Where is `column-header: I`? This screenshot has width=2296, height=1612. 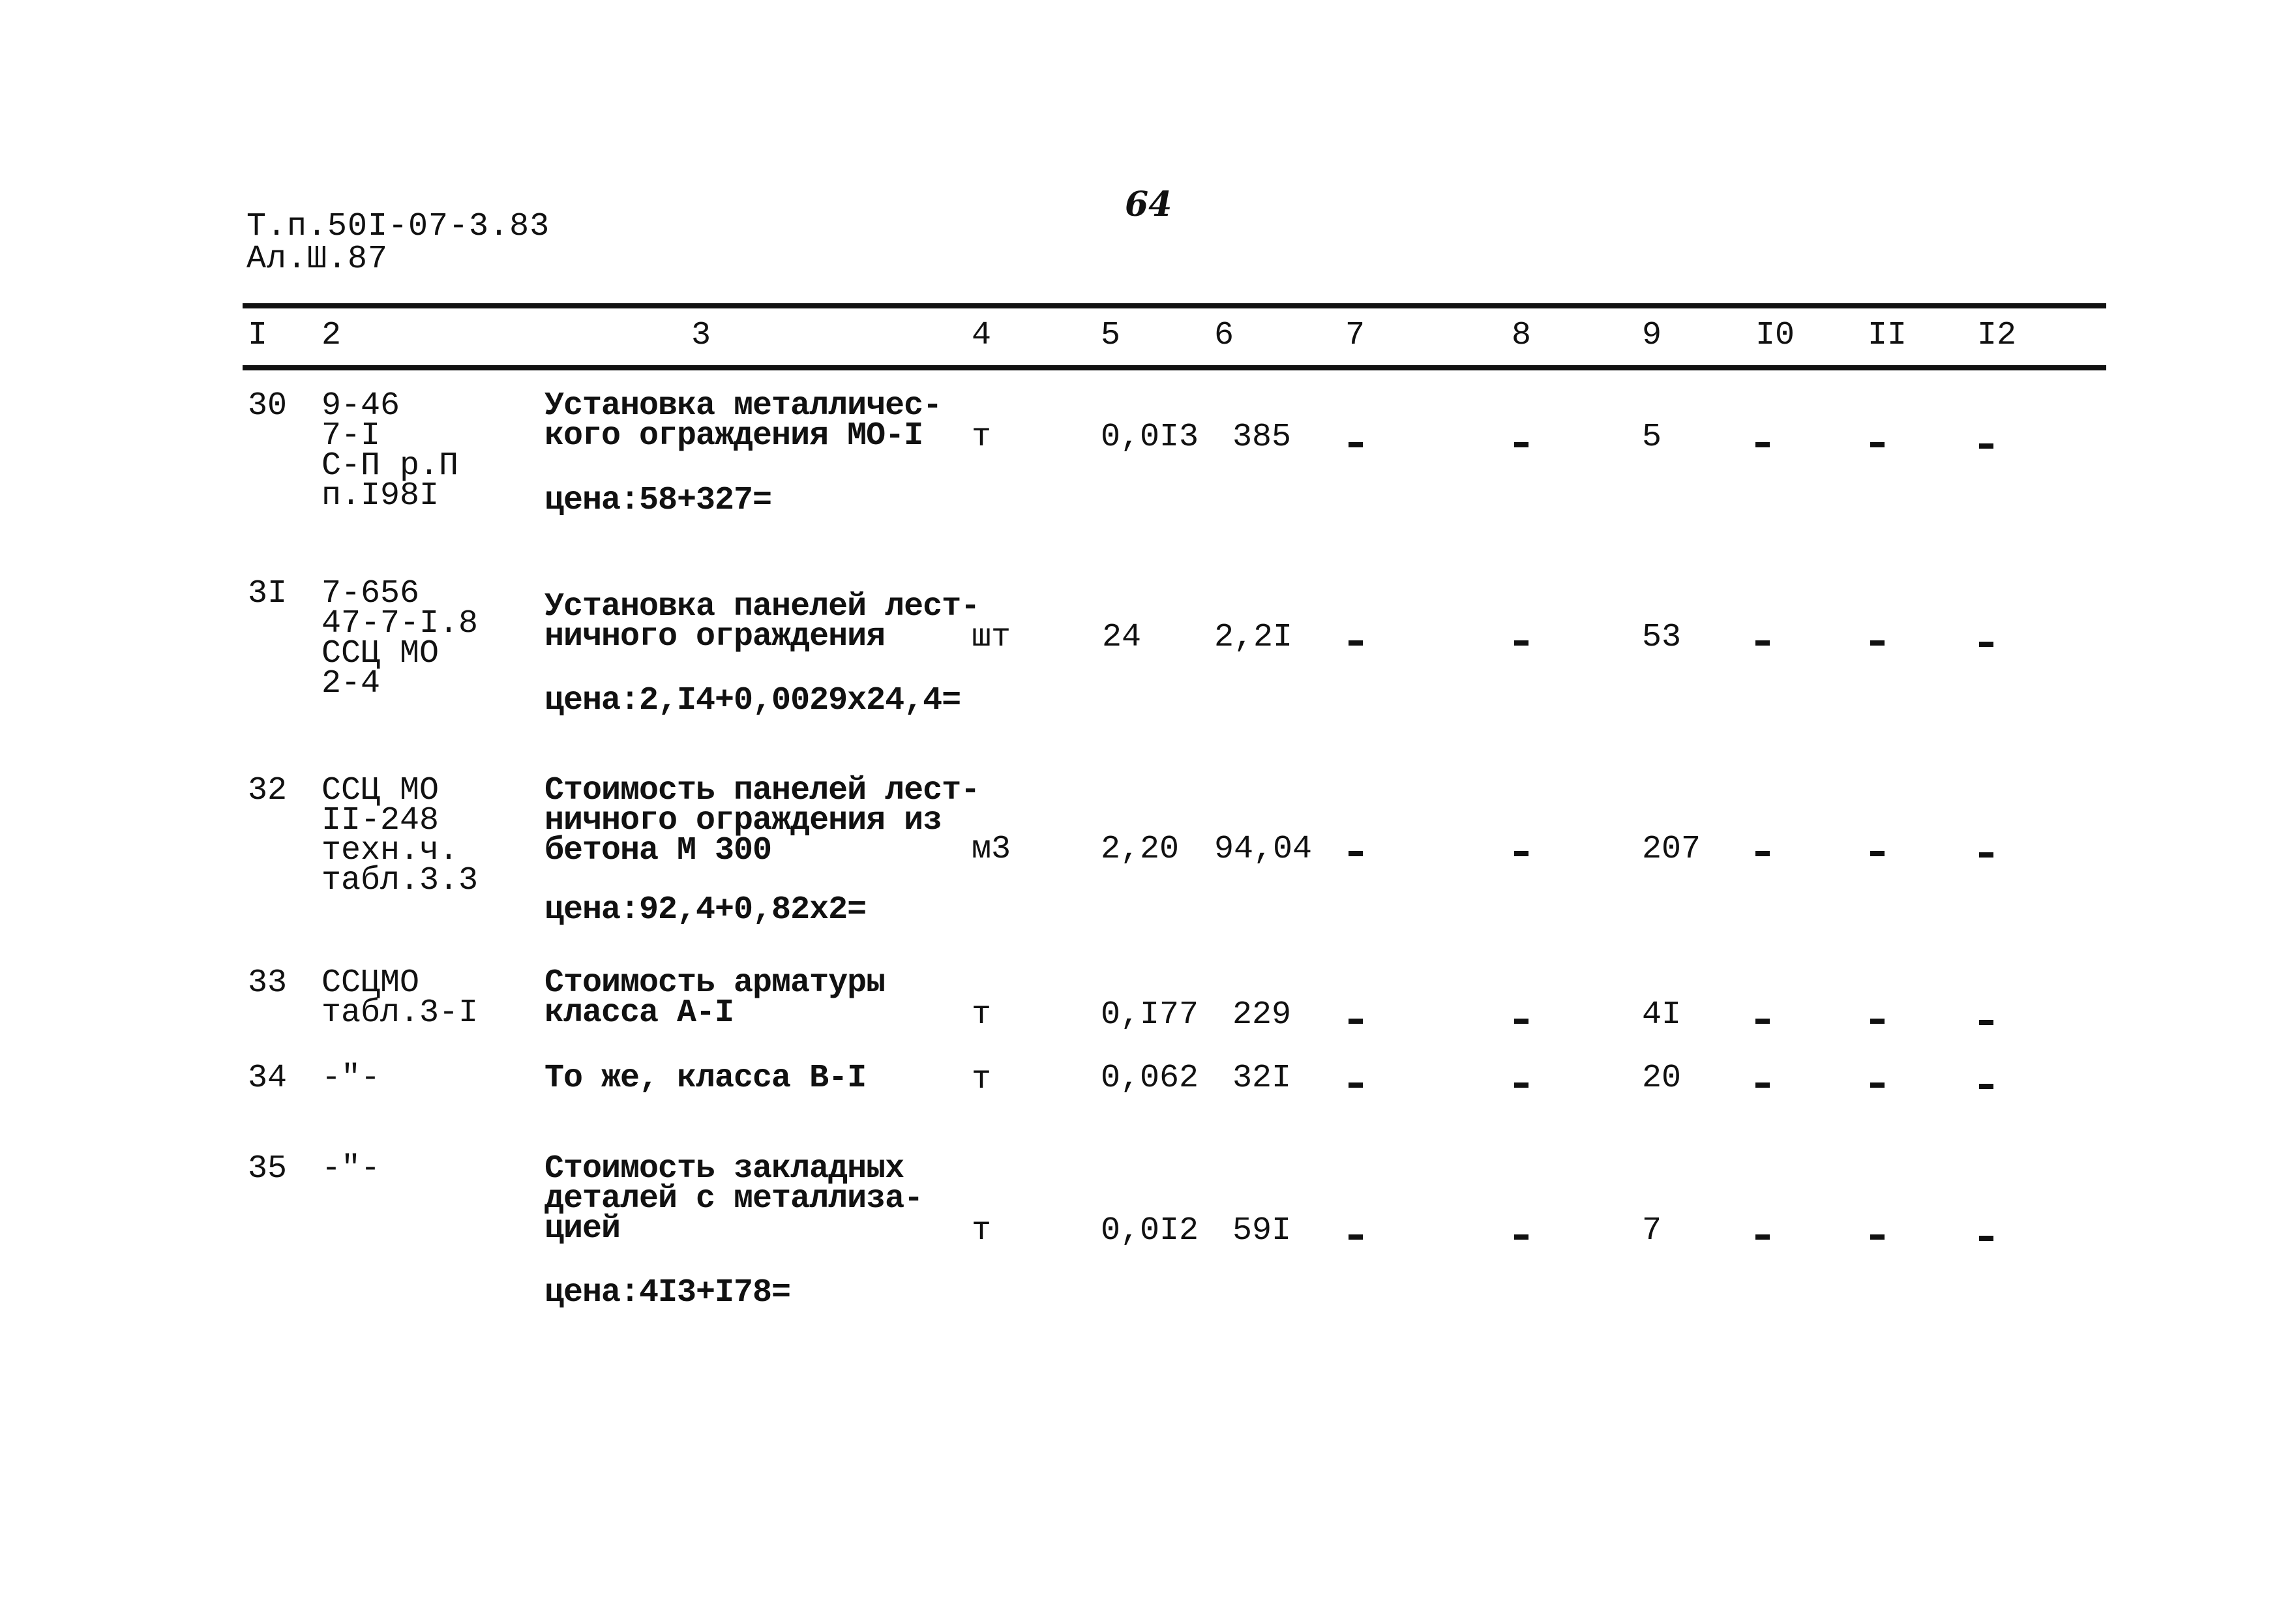
column-header: I is located at coordinates (258, 335).